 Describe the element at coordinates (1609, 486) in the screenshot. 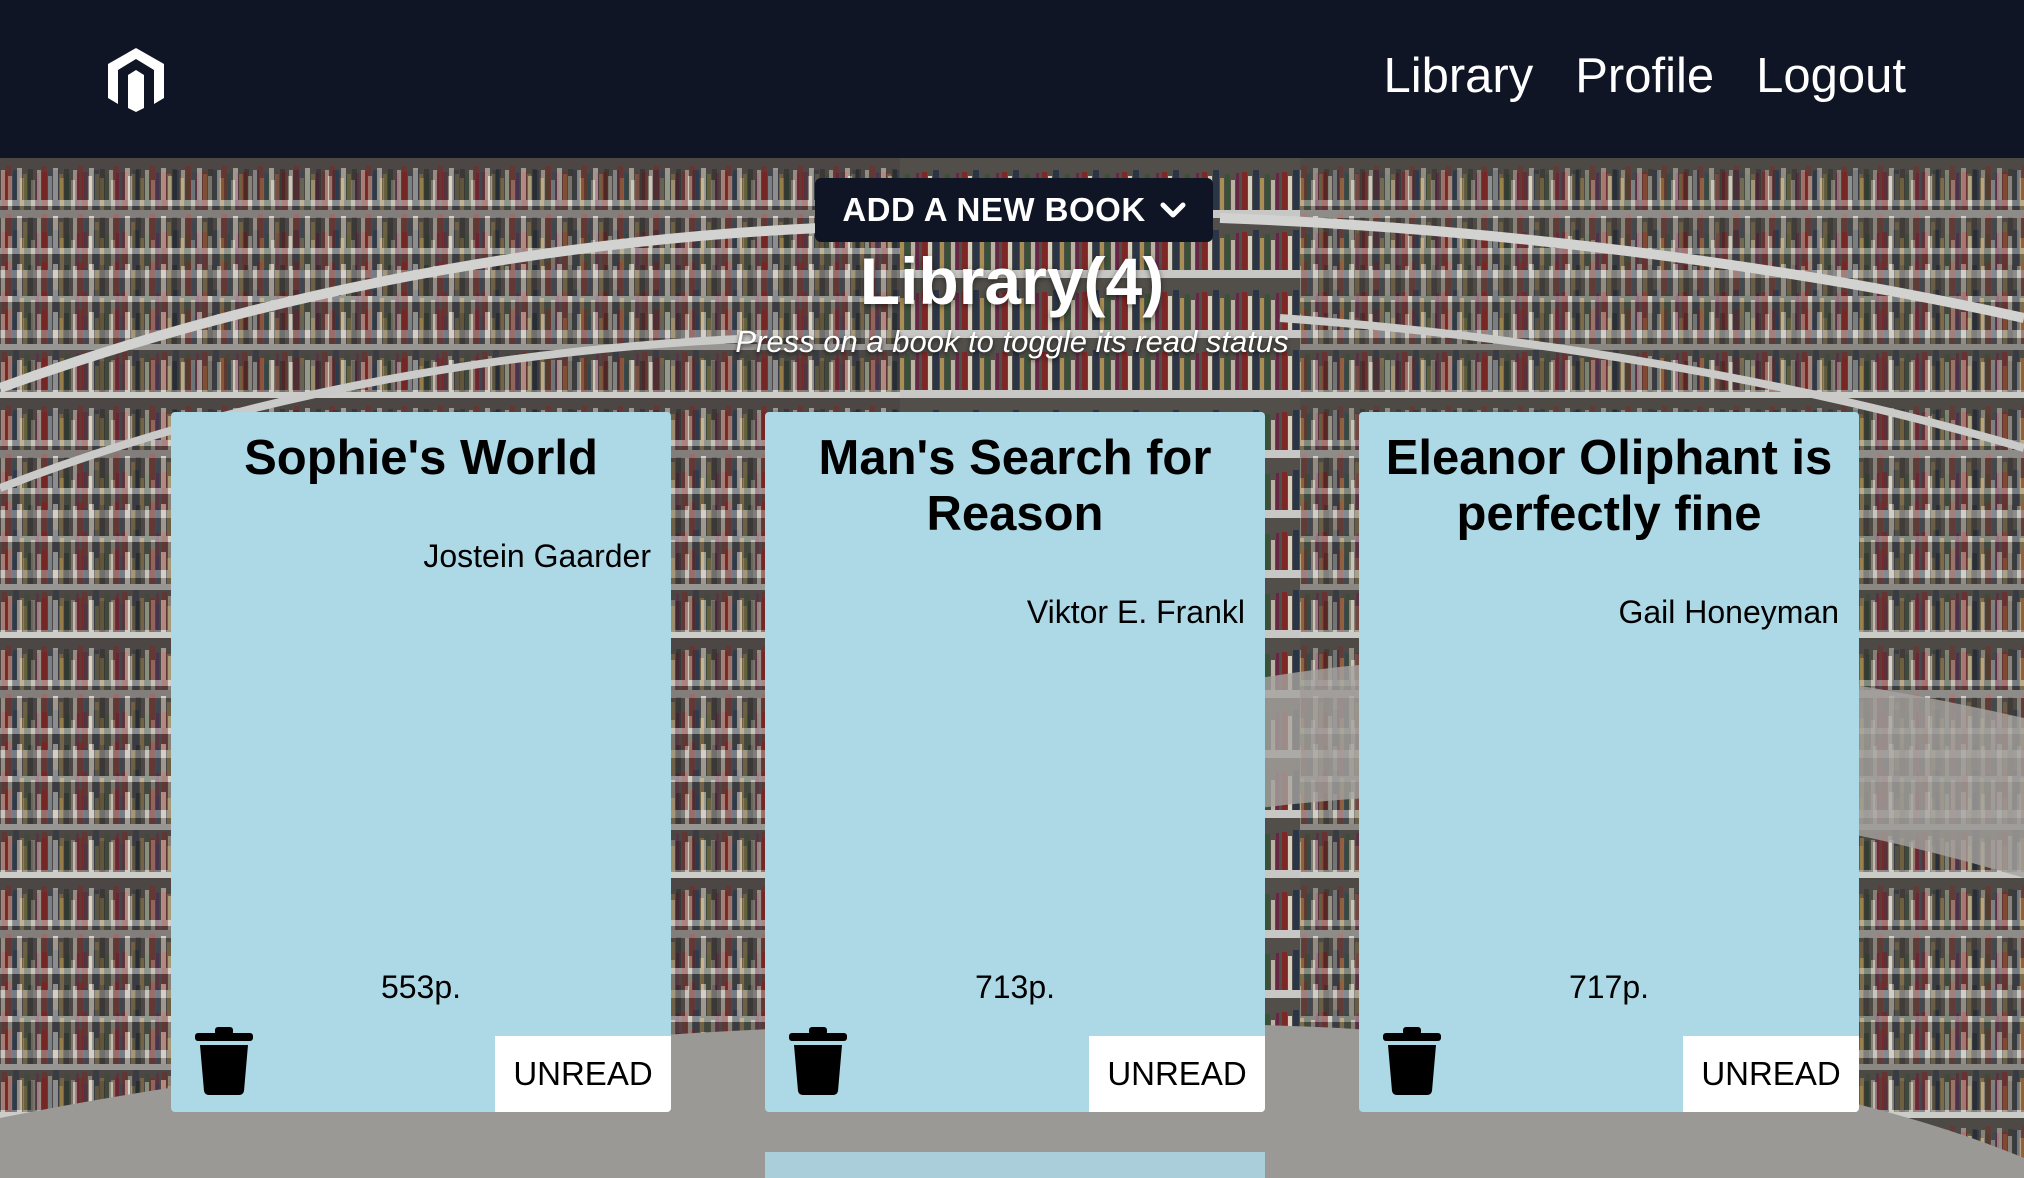

I see `book-title: Eleanor Oliphant is perfectly fine` at that location.